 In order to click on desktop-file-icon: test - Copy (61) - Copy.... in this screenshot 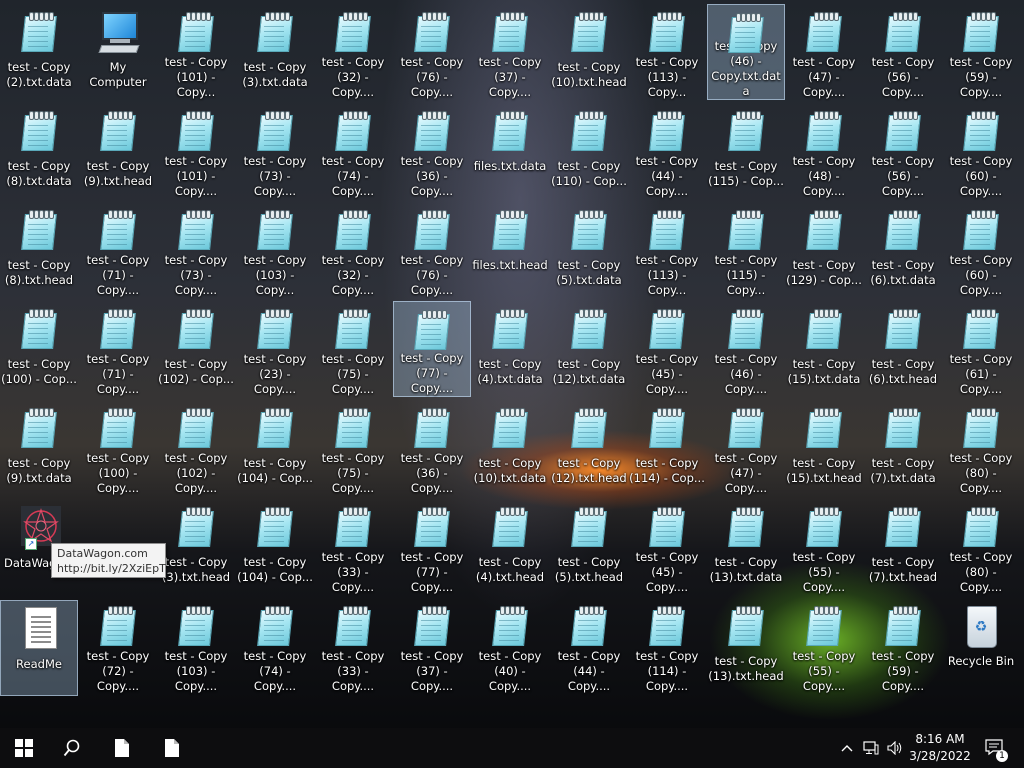, I will do `click(981, 349)`.